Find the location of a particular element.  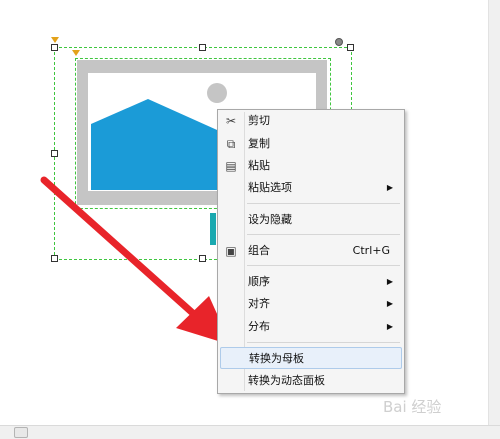

menu-item-set-hidden: 设为隐藏 is located at coordinates (311, 220).